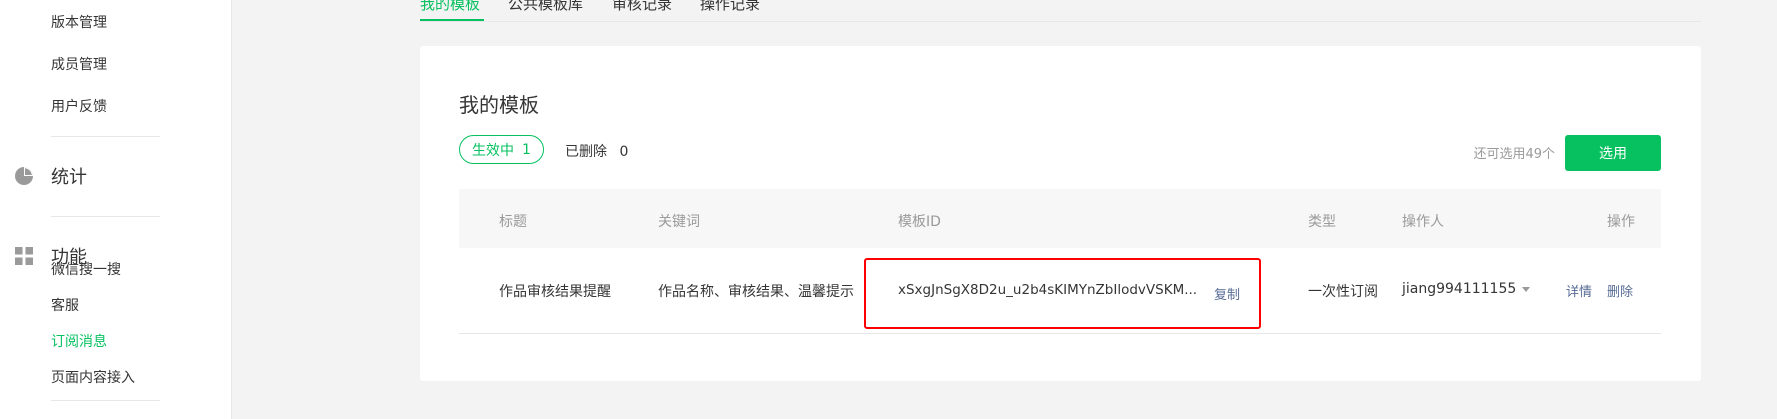 The image size is (1777, 419). Describe the element at coordinates (79, 64) in the screenshot. I see `sidebar-item-member-management: 成员管理` at that location.